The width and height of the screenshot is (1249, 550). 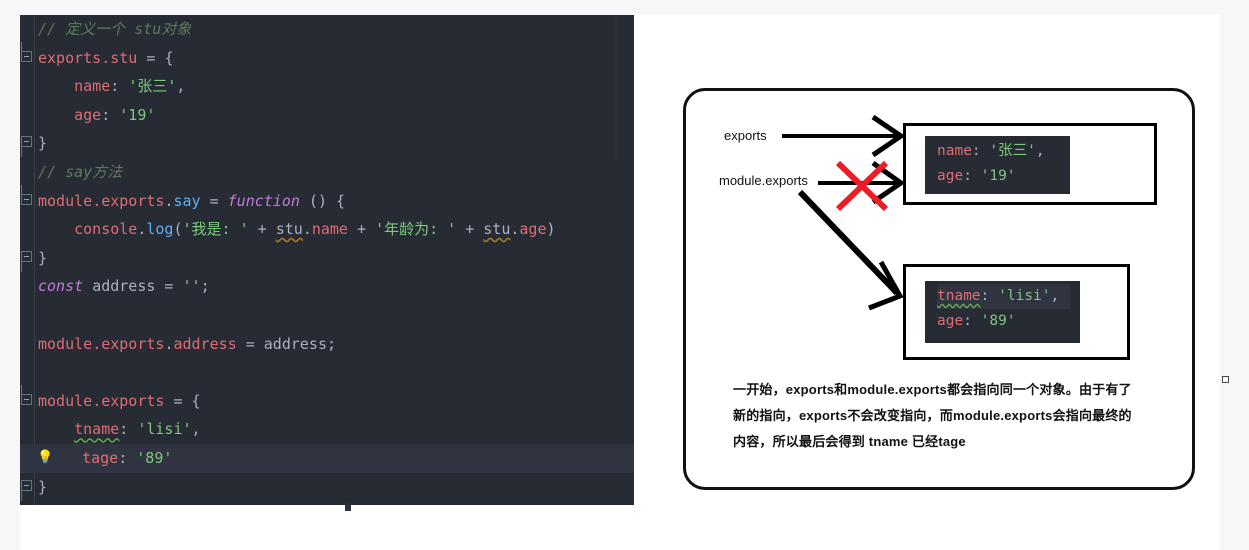 I want to click on snippet-line: age: '19', so click(x=998, y=176).